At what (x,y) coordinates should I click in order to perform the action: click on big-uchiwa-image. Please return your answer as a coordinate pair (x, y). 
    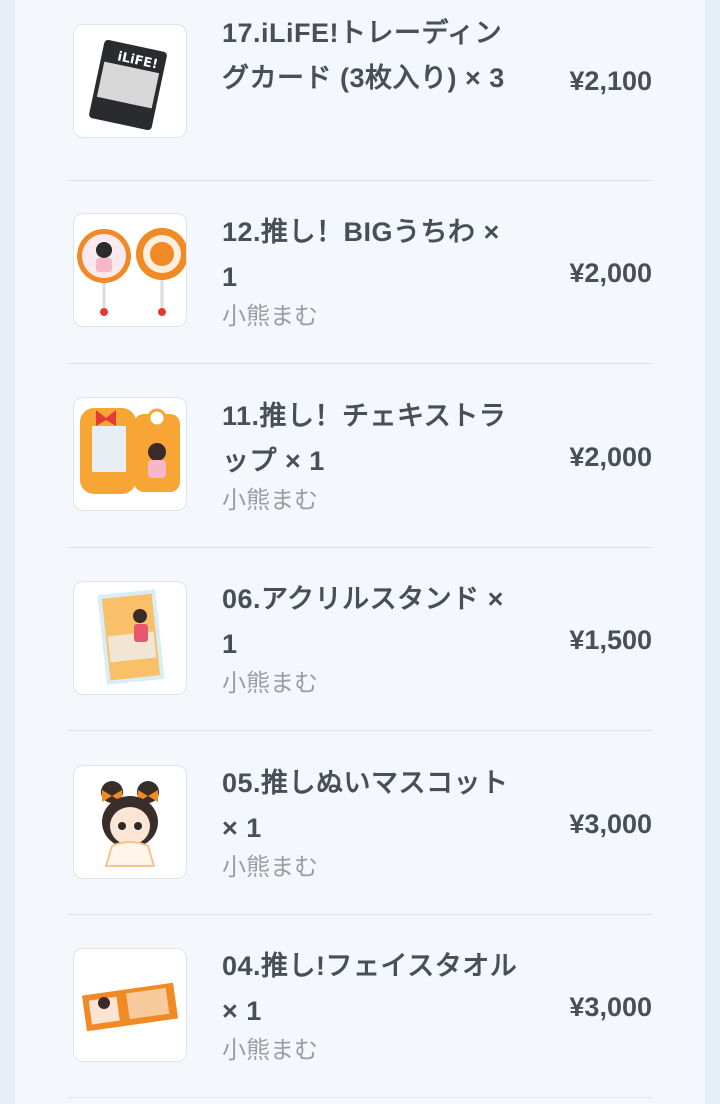
    Looking at the image, I should click on (131, 272).